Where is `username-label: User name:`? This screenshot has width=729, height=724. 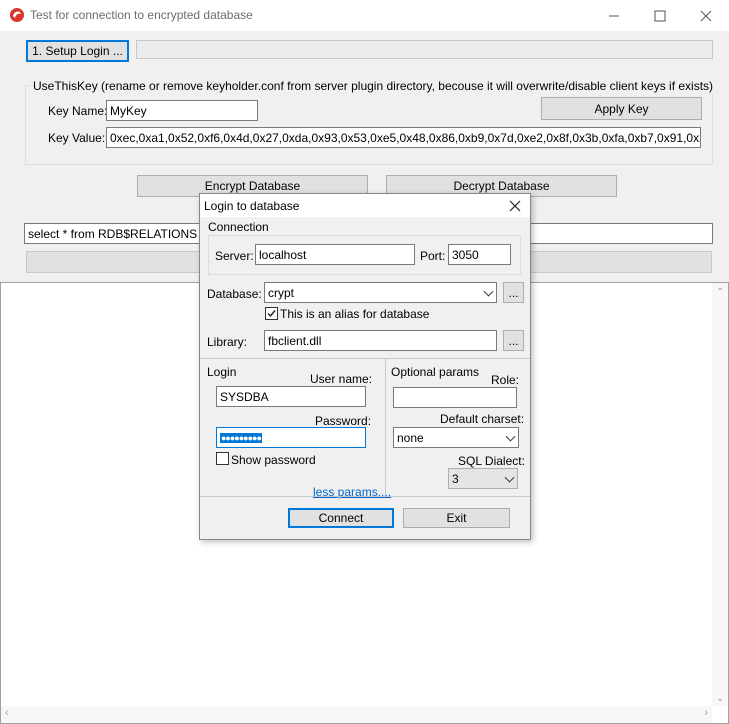 username-label: User name: is located at coordinates (341, 379).